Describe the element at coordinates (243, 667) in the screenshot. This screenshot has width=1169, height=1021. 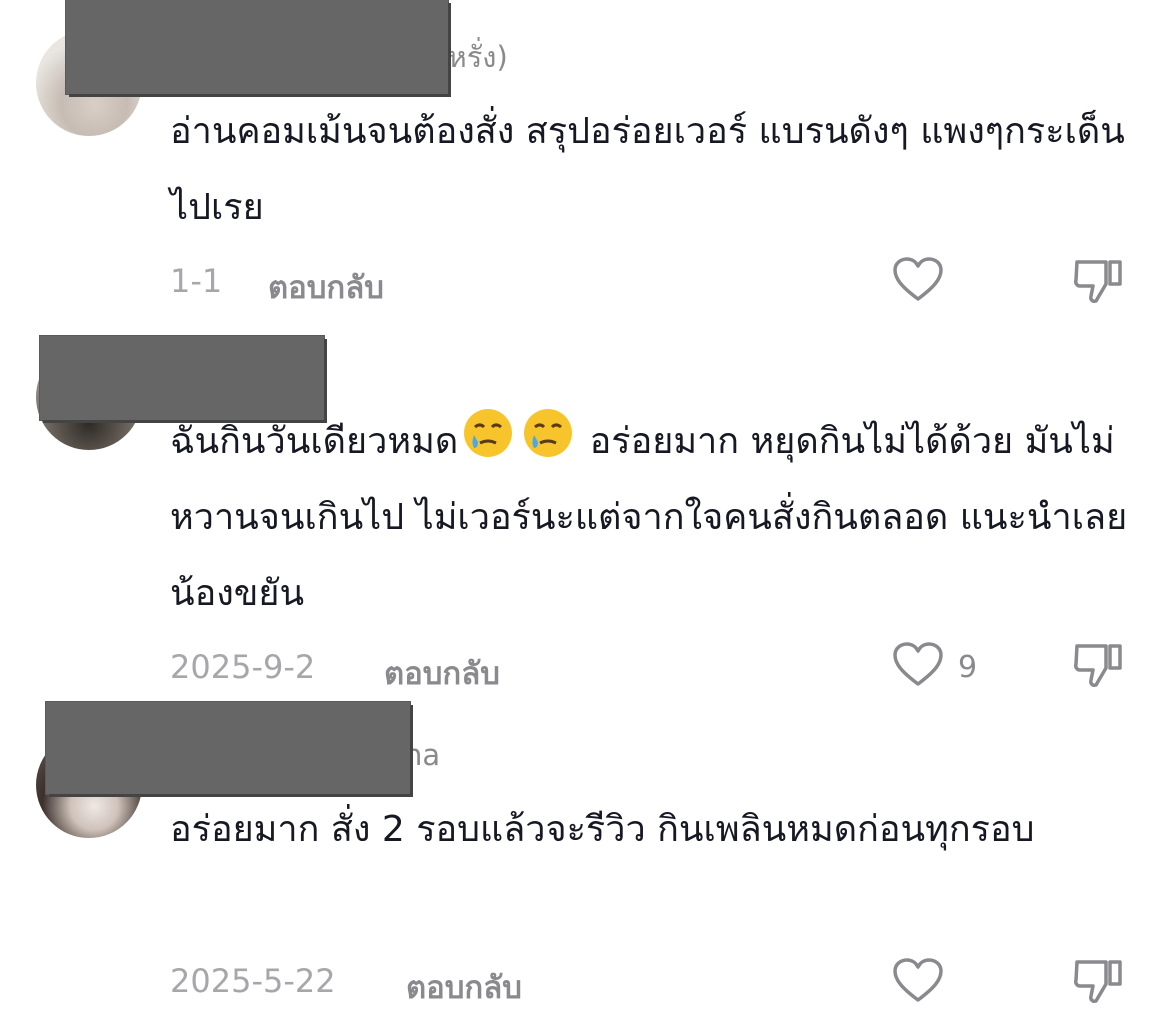
I see `comment-date: 2025-9-2` at that location.